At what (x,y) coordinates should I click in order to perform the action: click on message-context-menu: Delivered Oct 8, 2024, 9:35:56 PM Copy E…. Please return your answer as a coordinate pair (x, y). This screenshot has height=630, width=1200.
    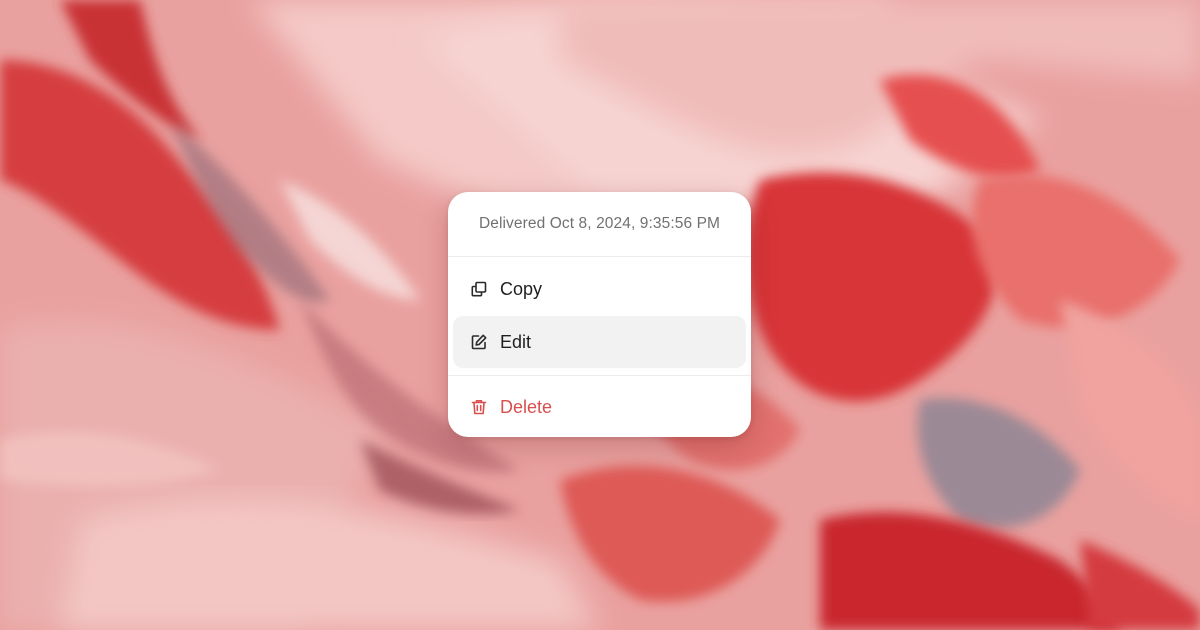
    Looking at the image, I should click on (599, 314).